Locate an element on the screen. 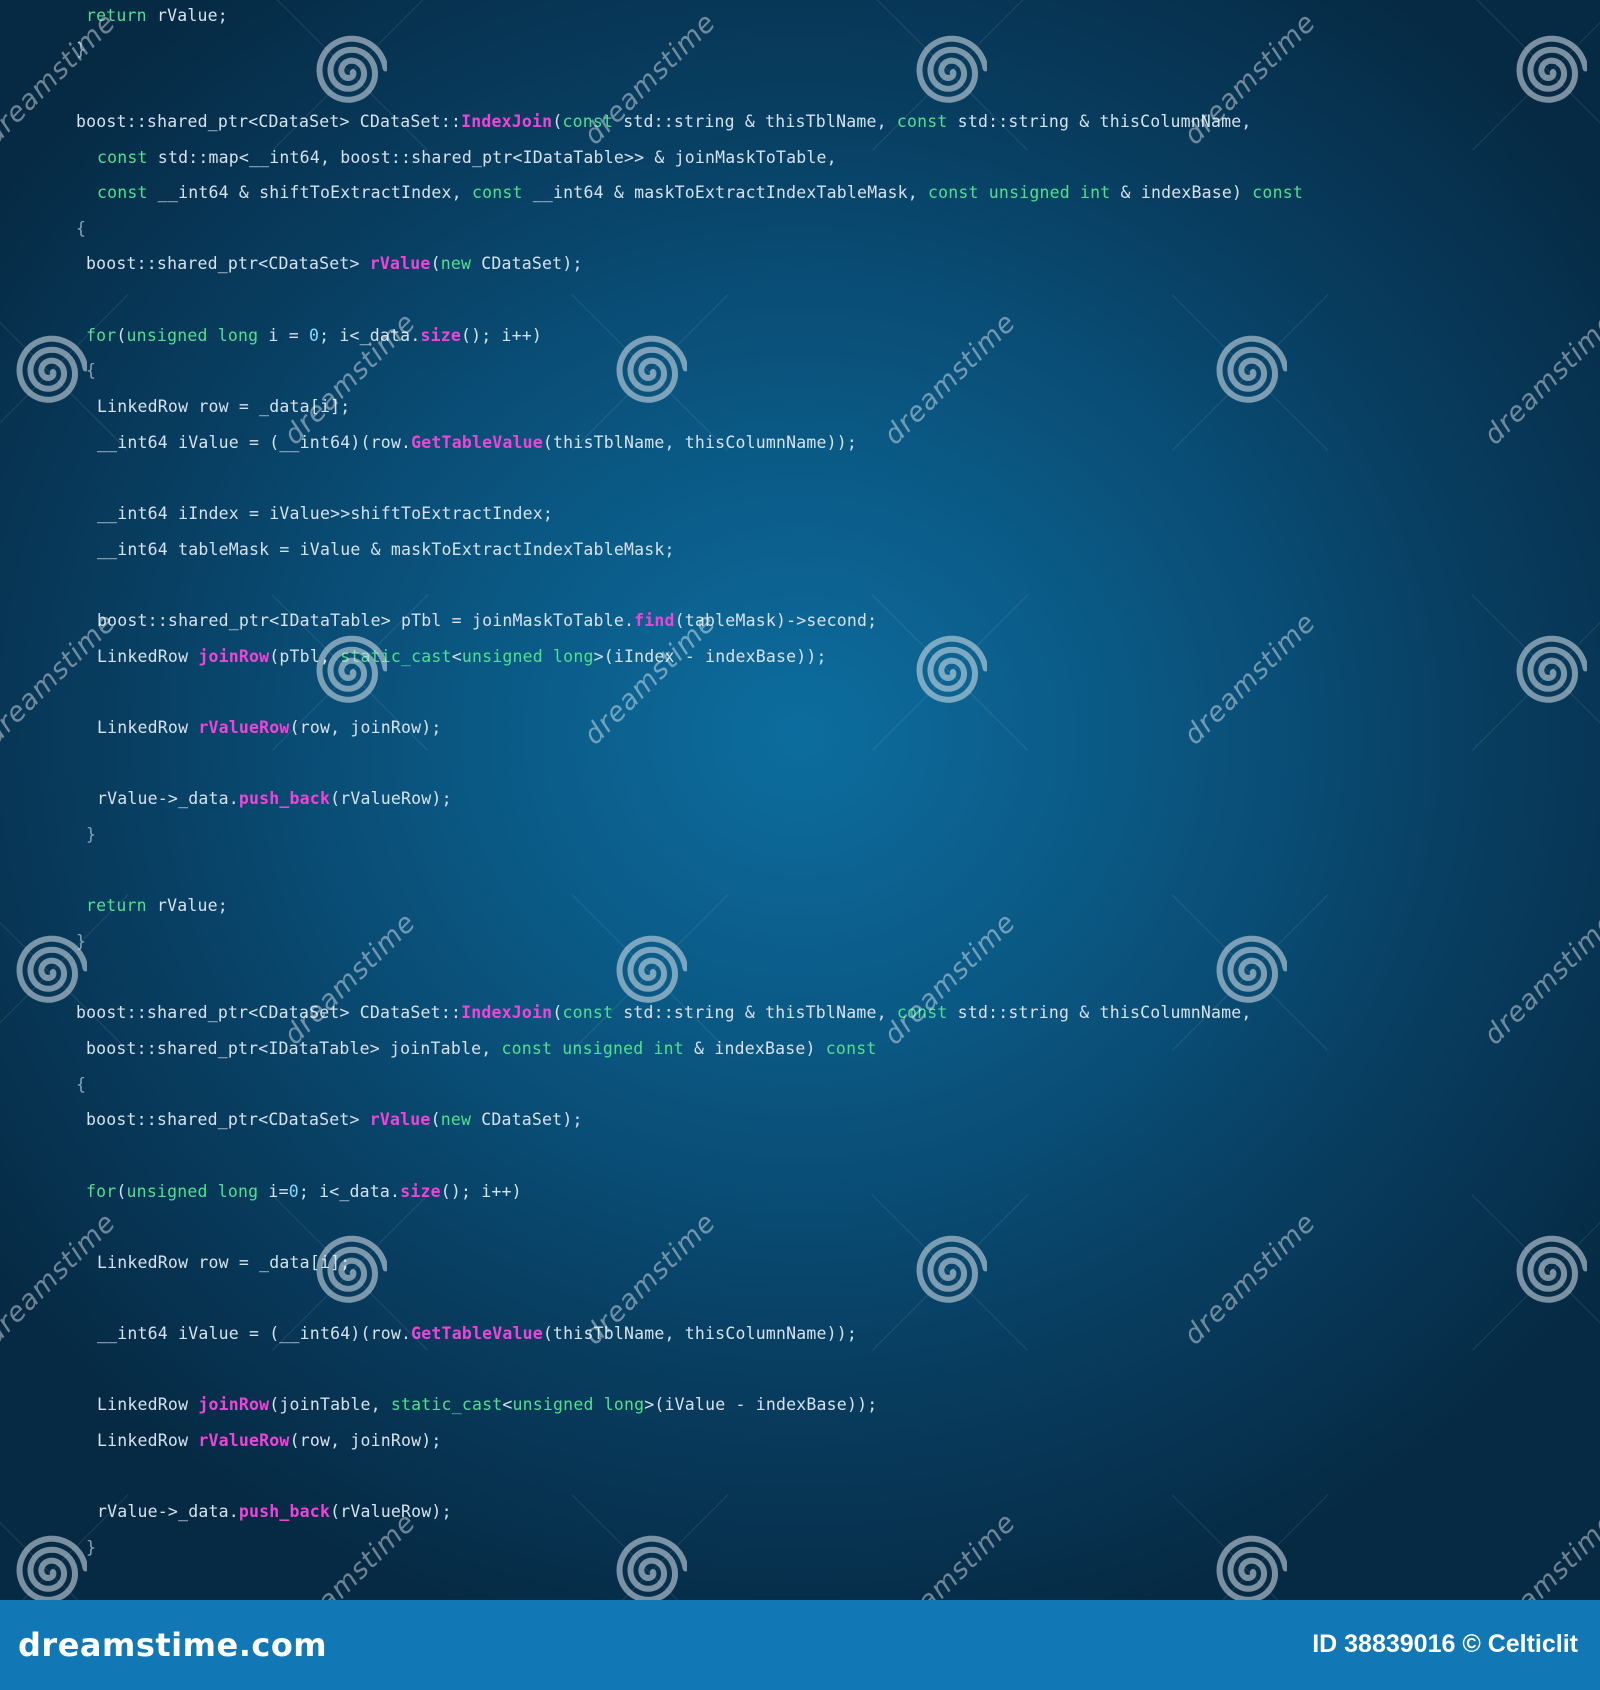 The image size is (1600, 1690). code-line: return rValue; is located at coordinates (157, 906).